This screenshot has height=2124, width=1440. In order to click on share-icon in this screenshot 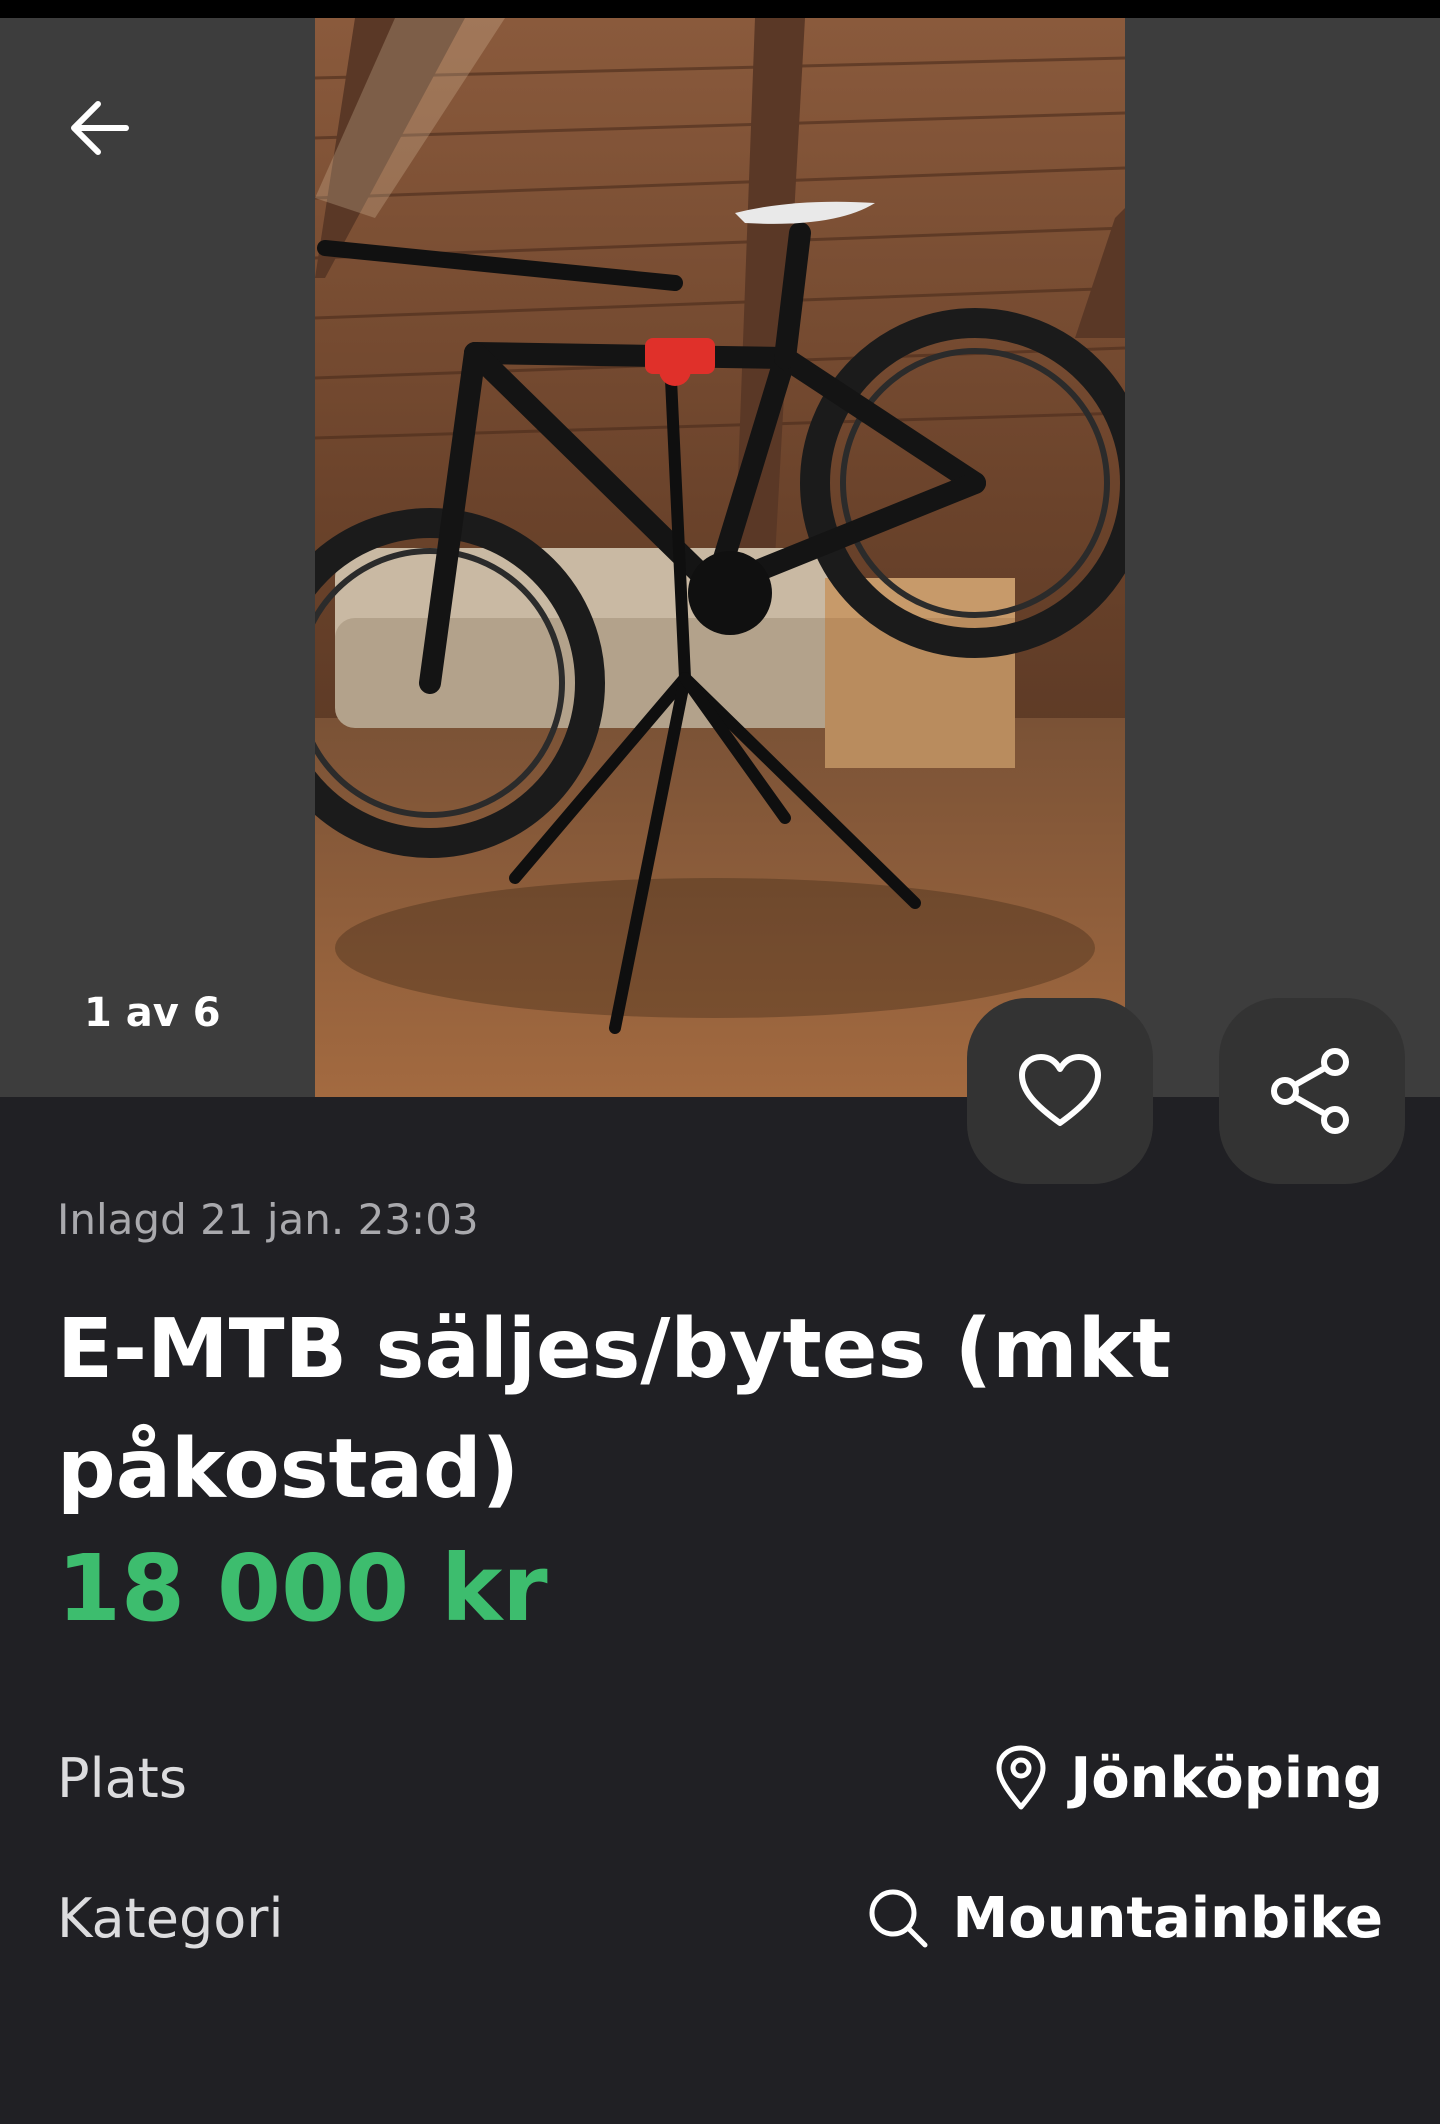, I will do `click(1310, 1091)`.